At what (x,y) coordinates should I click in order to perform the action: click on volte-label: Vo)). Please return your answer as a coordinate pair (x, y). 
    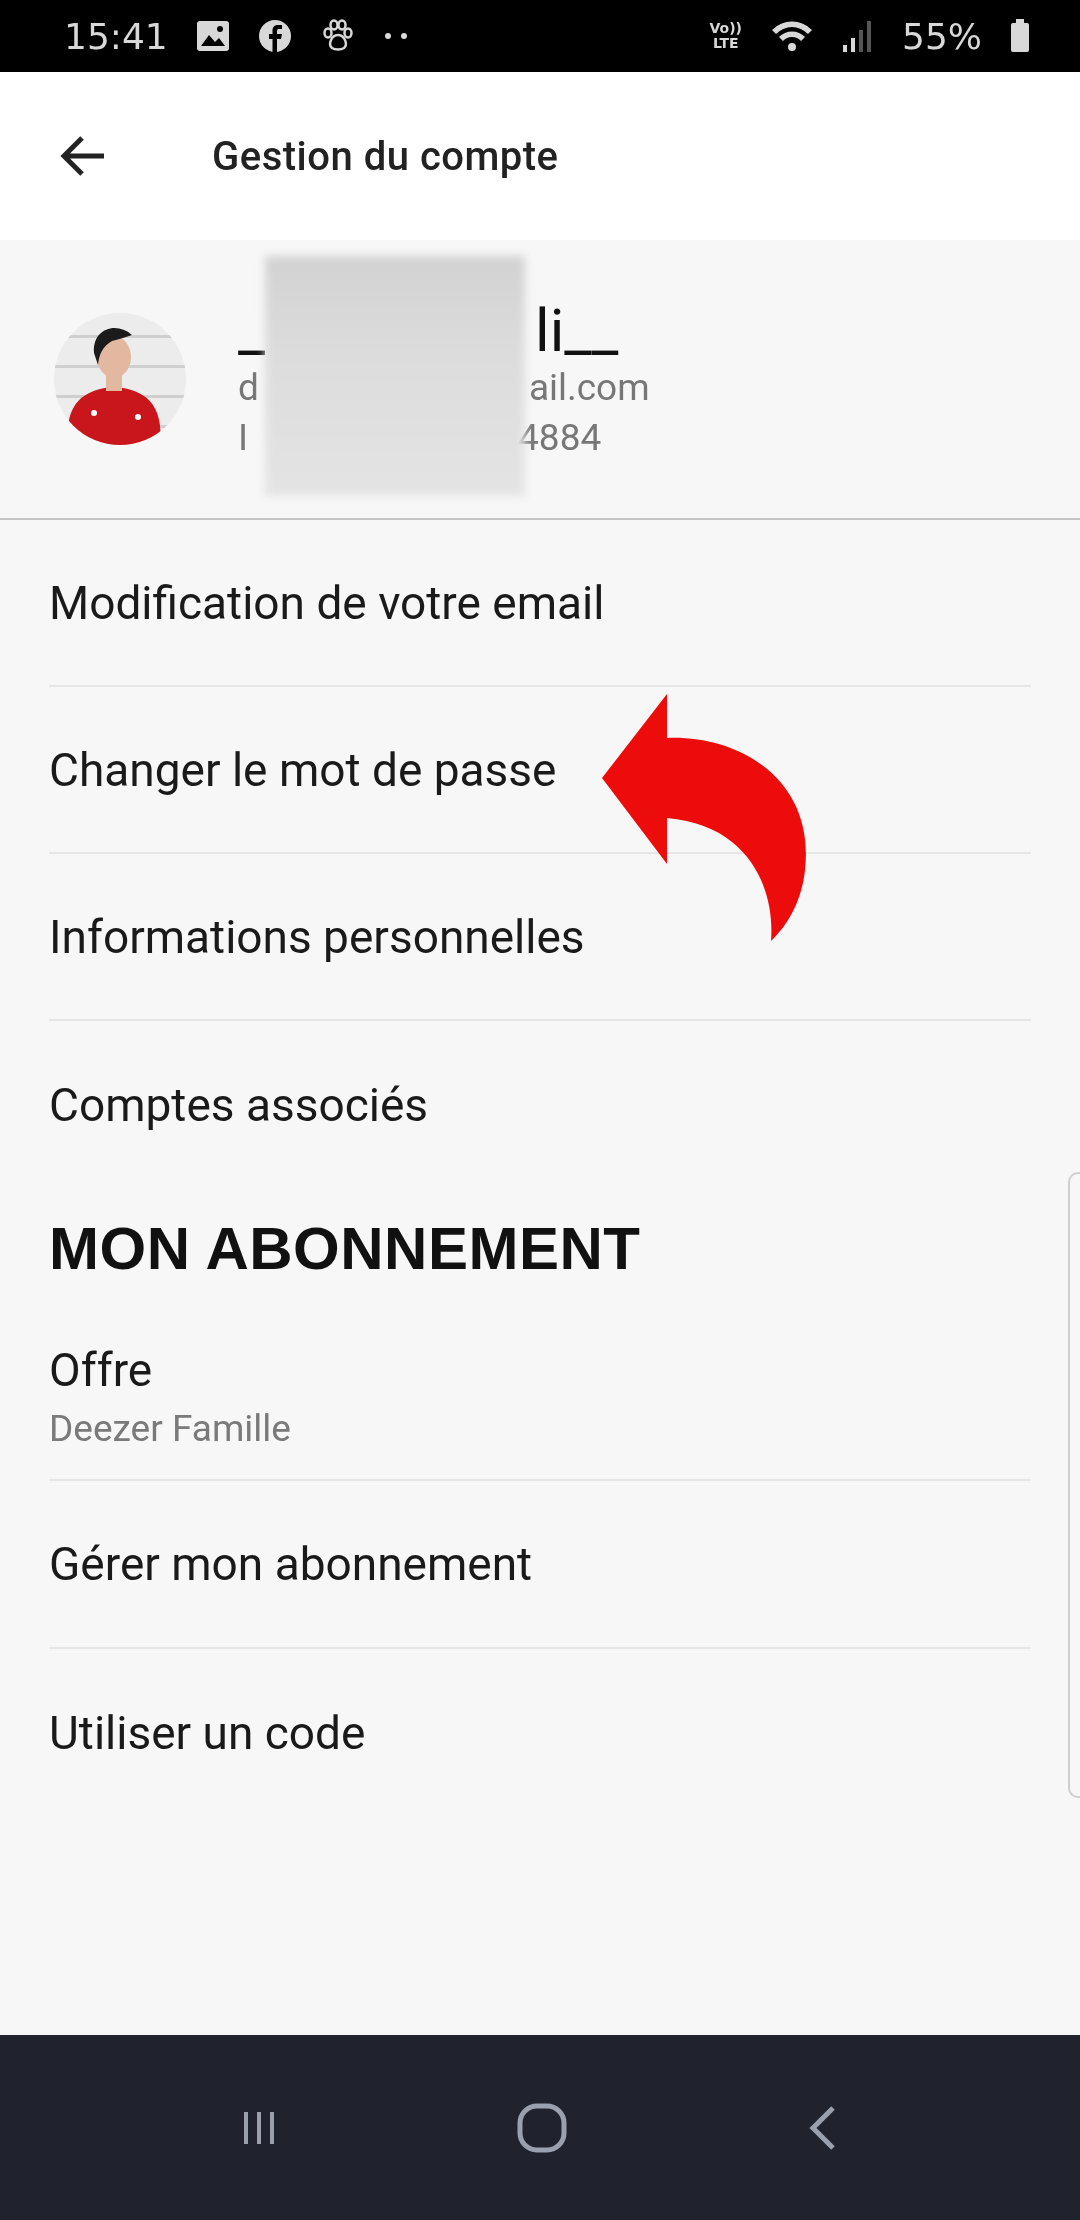
    Looking at the image, I should click on (725, 28).